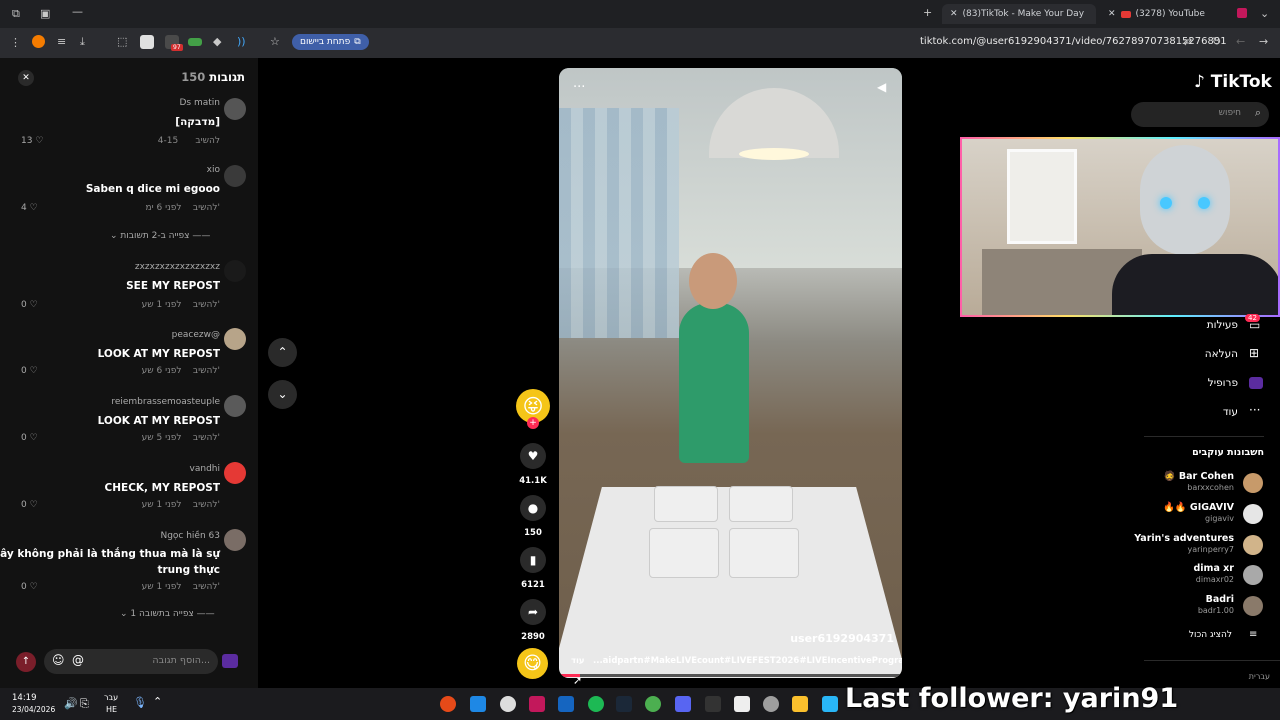  Describe the element at coordinates (29, 208) in the screenshot. I see `comment-like: 4 ♡` at that location.